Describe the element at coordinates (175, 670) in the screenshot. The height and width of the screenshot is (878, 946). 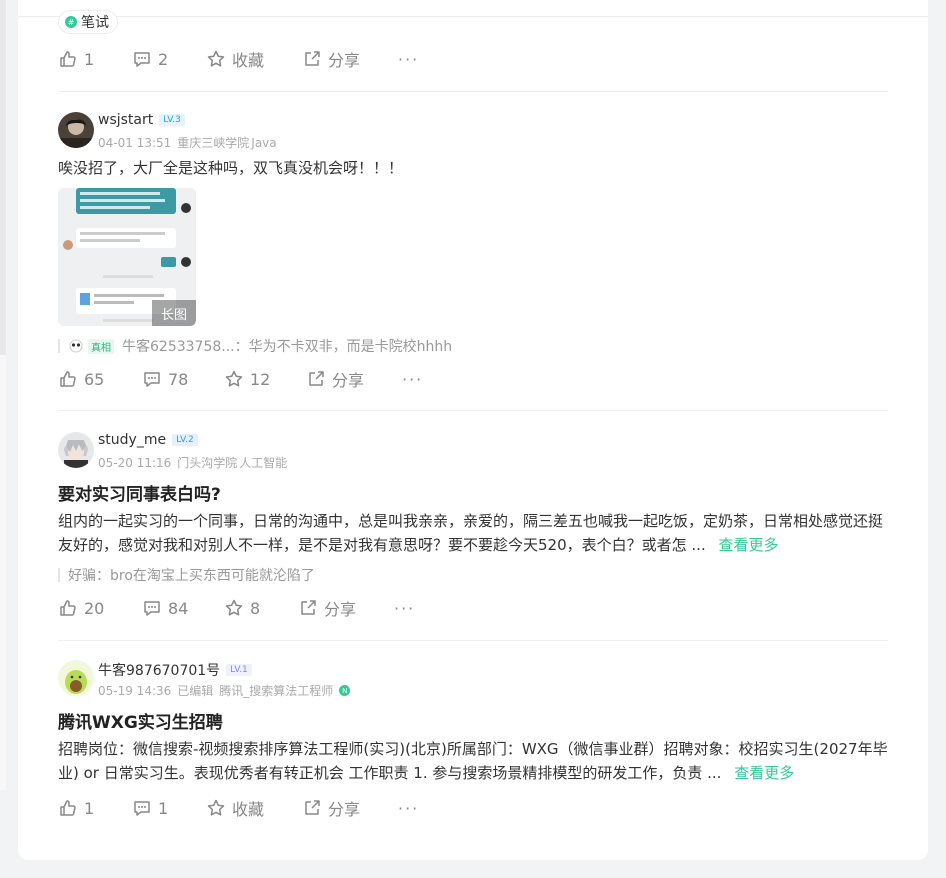
I see `author-name: 牛客987670701号 LV.1` at that location.